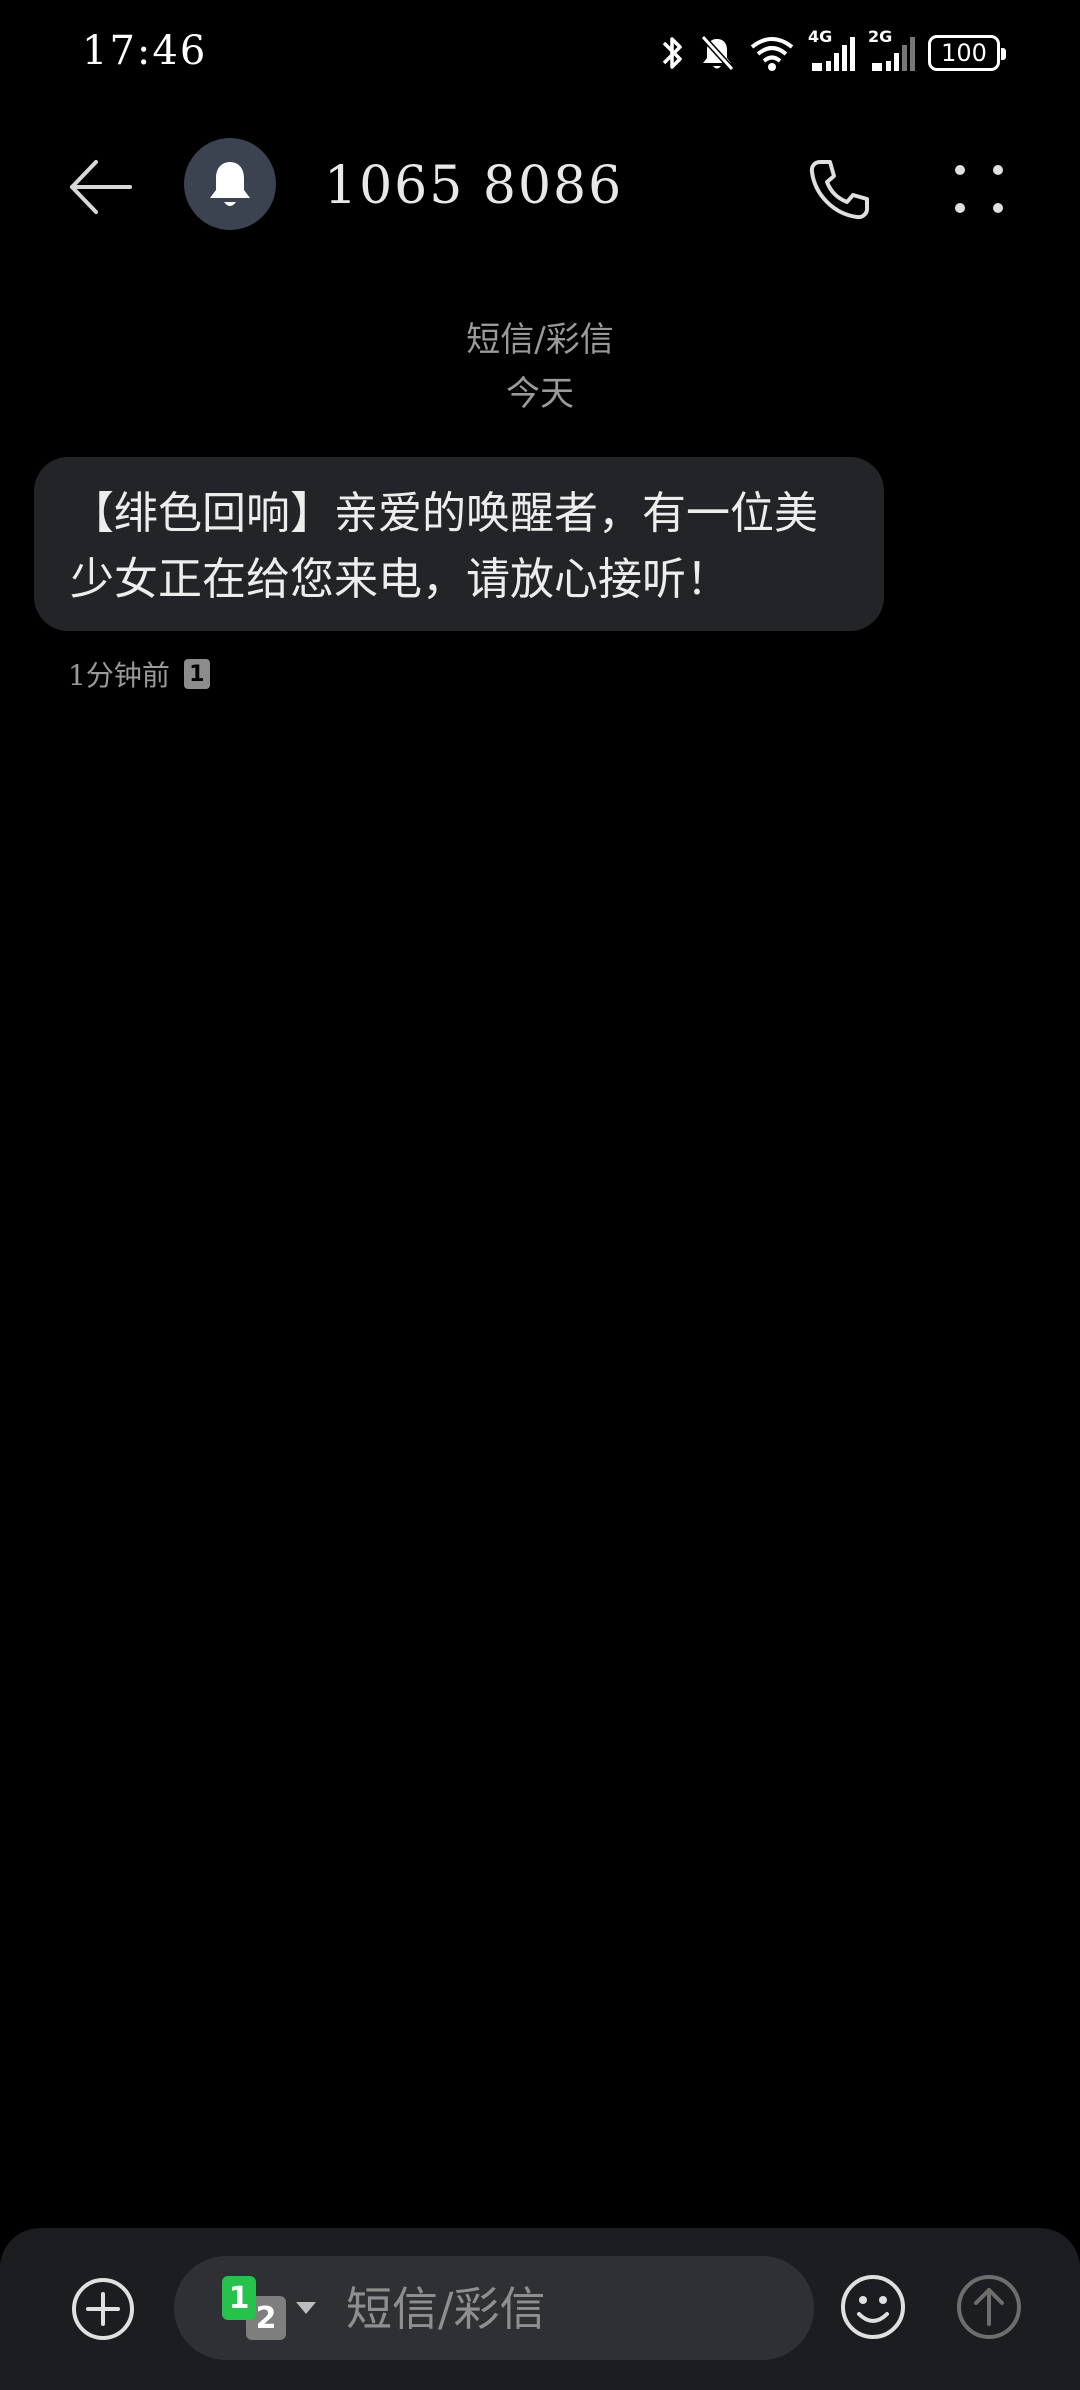 Image resolution: width=1080 pixels, height=2390 pixels. Describe the element at coordinates (839, 189) in the screenshot. I see `phone-icon` at that location.